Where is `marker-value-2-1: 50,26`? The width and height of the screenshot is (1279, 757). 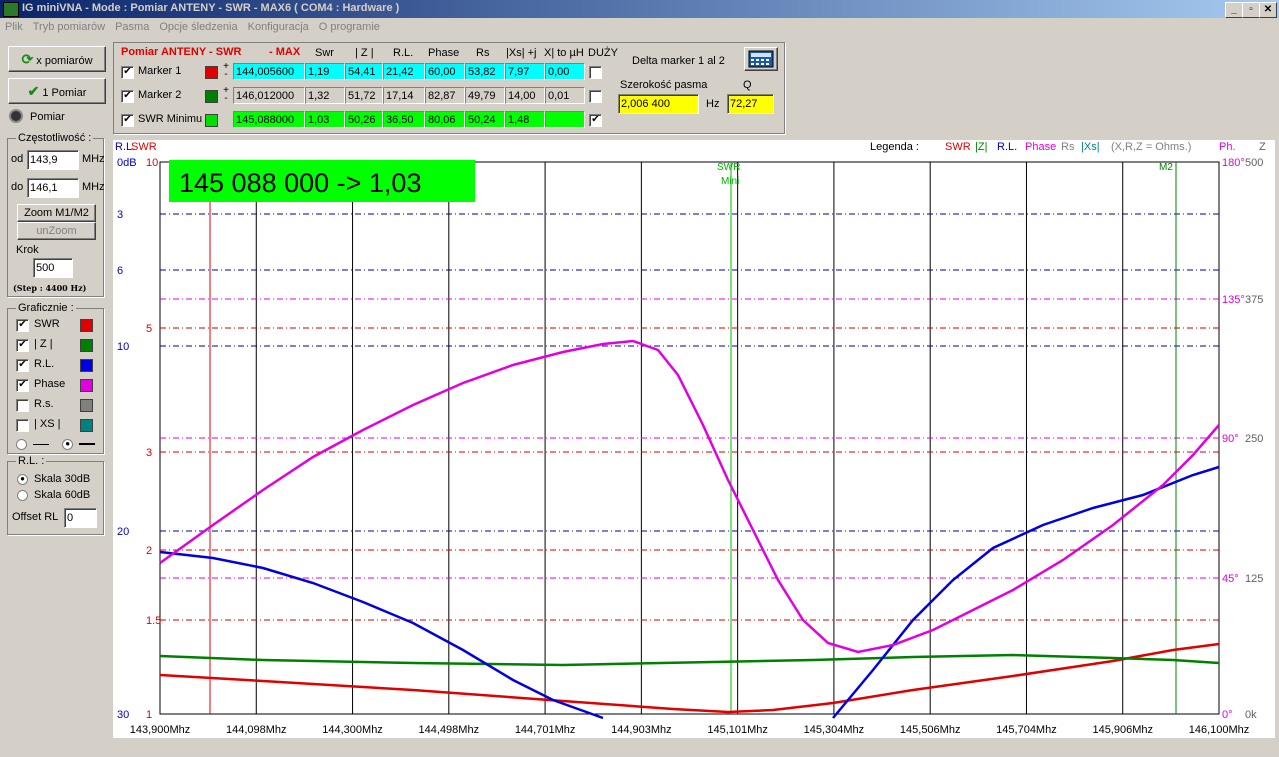 marker-value-2-1: 50,26 is located at coordinates (364, 119).